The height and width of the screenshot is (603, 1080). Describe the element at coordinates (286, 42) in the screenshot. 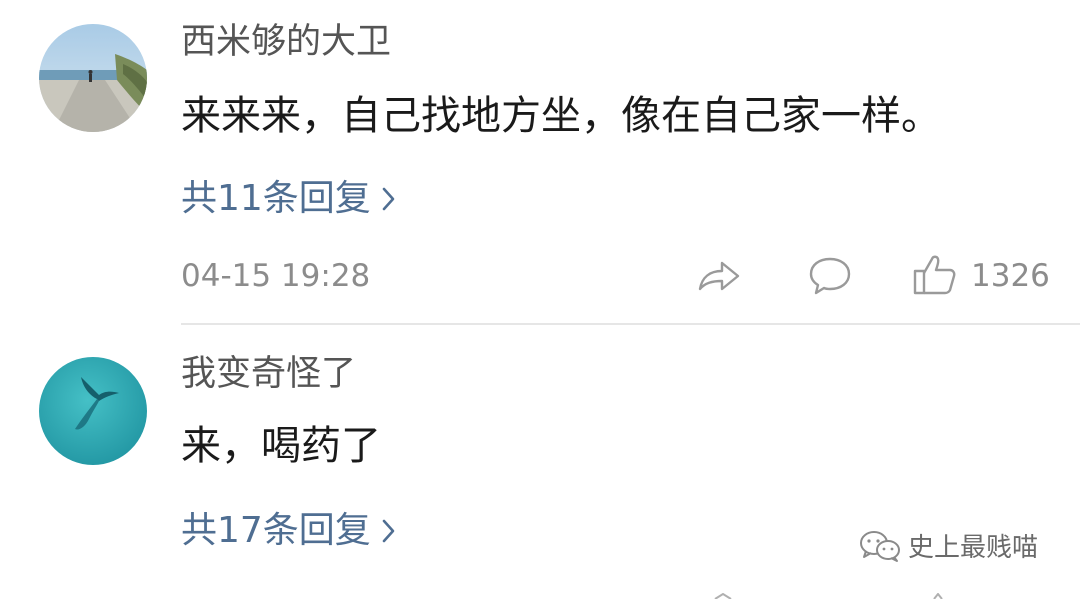

I see `username: 西米够的大卫` at that location.